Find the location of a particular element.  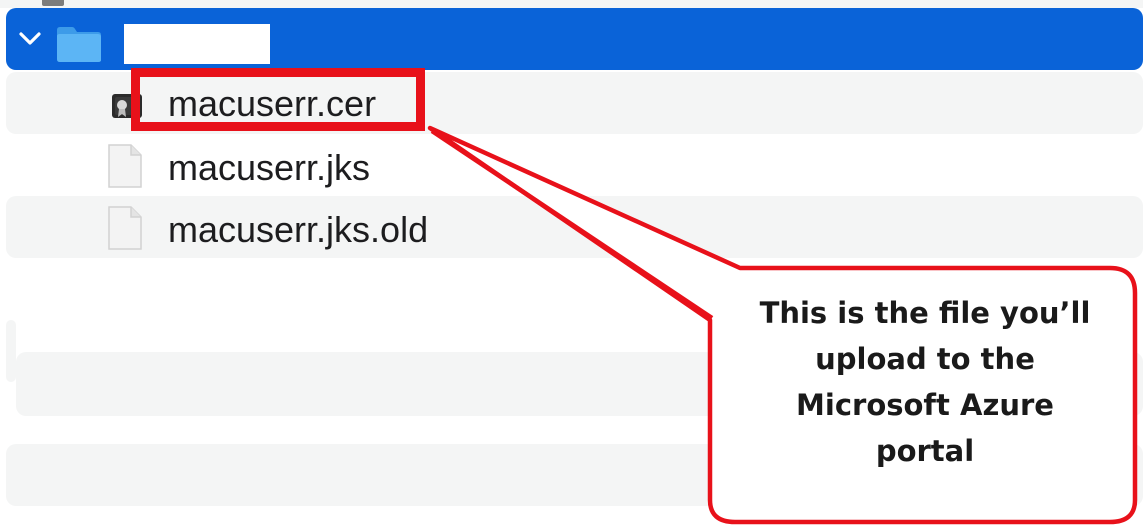

callout-line: This is the file you’ll is located at coordinates (925, 313).